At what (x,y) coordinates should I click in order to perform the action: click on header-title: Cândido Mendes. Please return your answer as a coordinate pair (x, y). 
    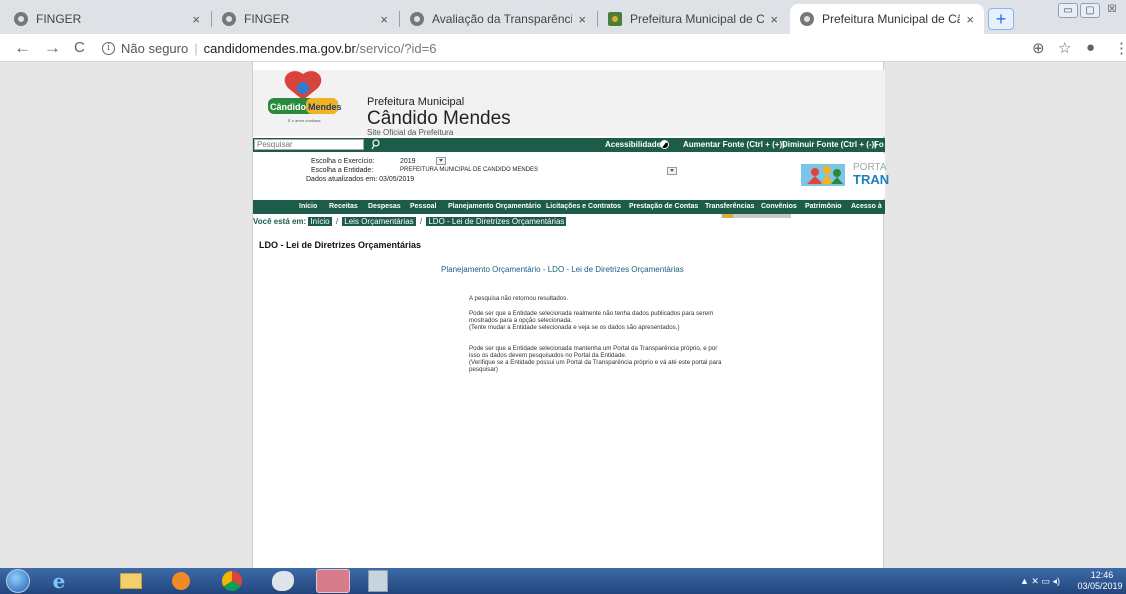
    Looking at the image, I should click on (439, 118).